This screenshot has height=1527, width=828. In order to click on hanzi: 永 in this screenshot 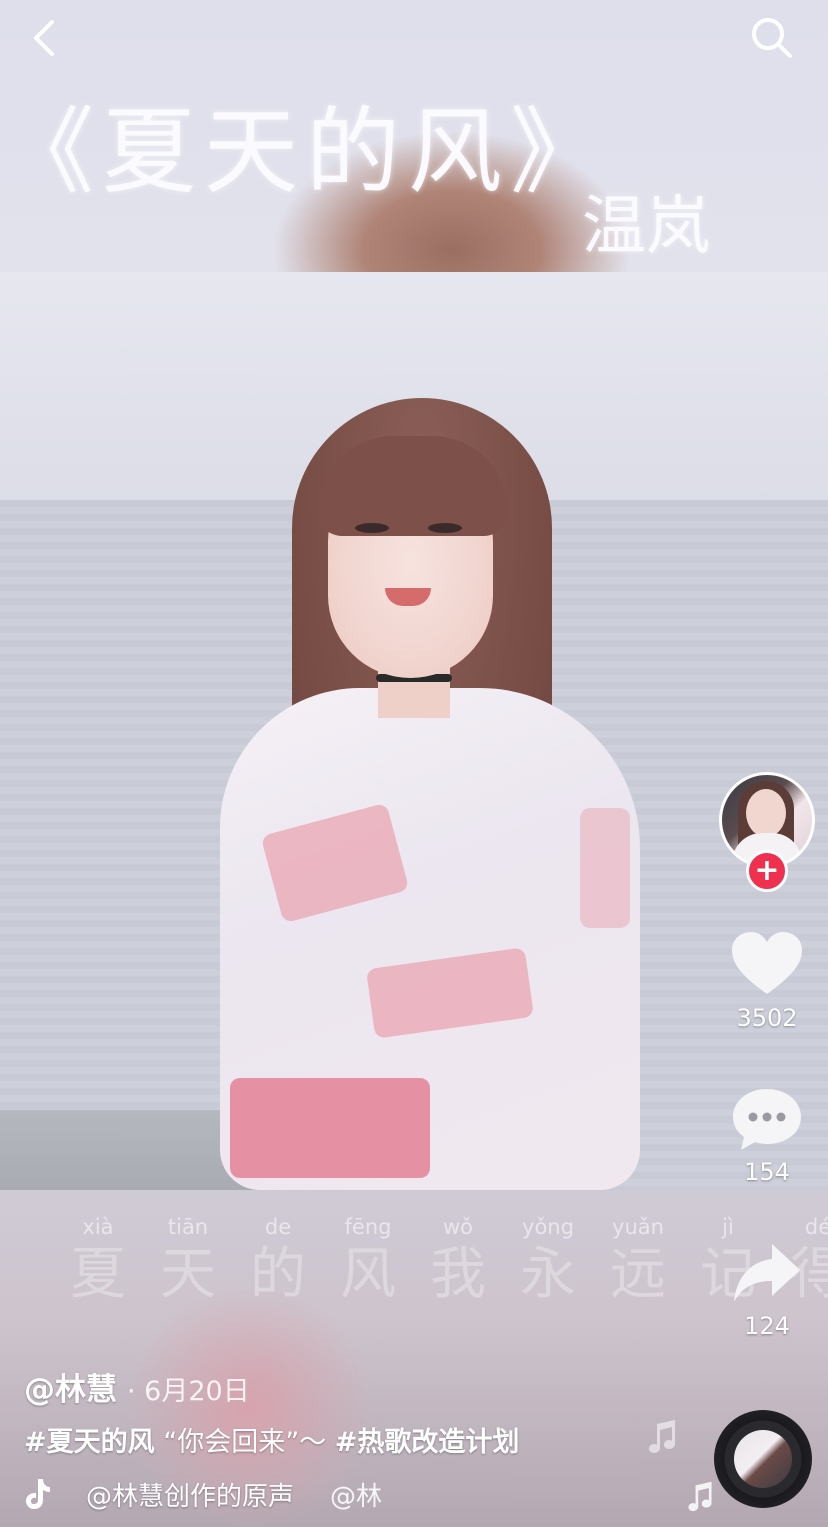, I will do `click(548, 1274)`.